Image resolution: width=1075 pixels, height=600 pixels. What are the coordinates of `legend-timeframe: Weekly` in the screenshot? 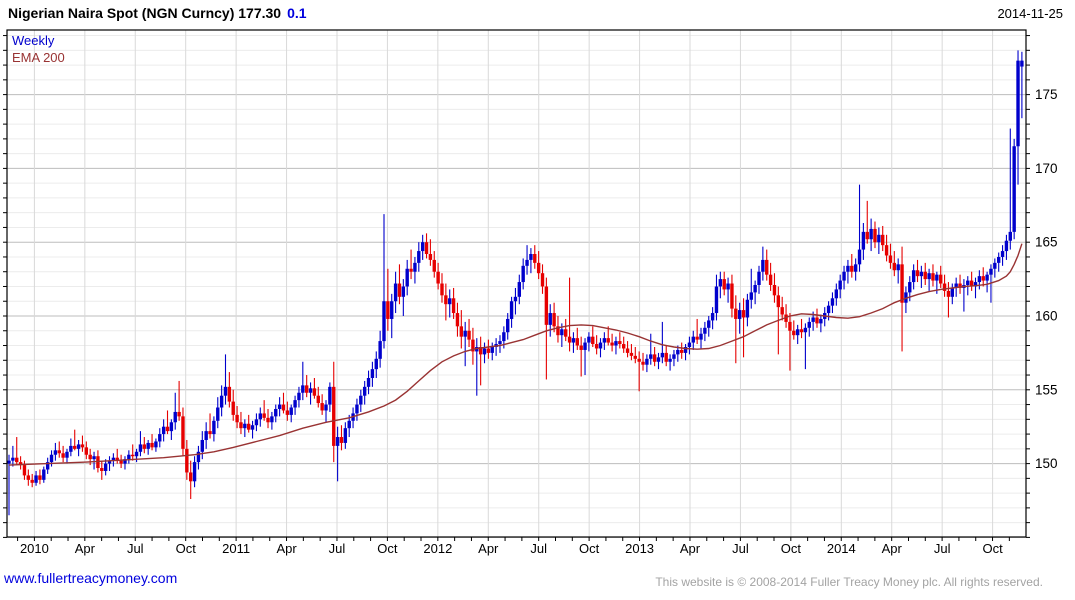 It's located at (33, 40).